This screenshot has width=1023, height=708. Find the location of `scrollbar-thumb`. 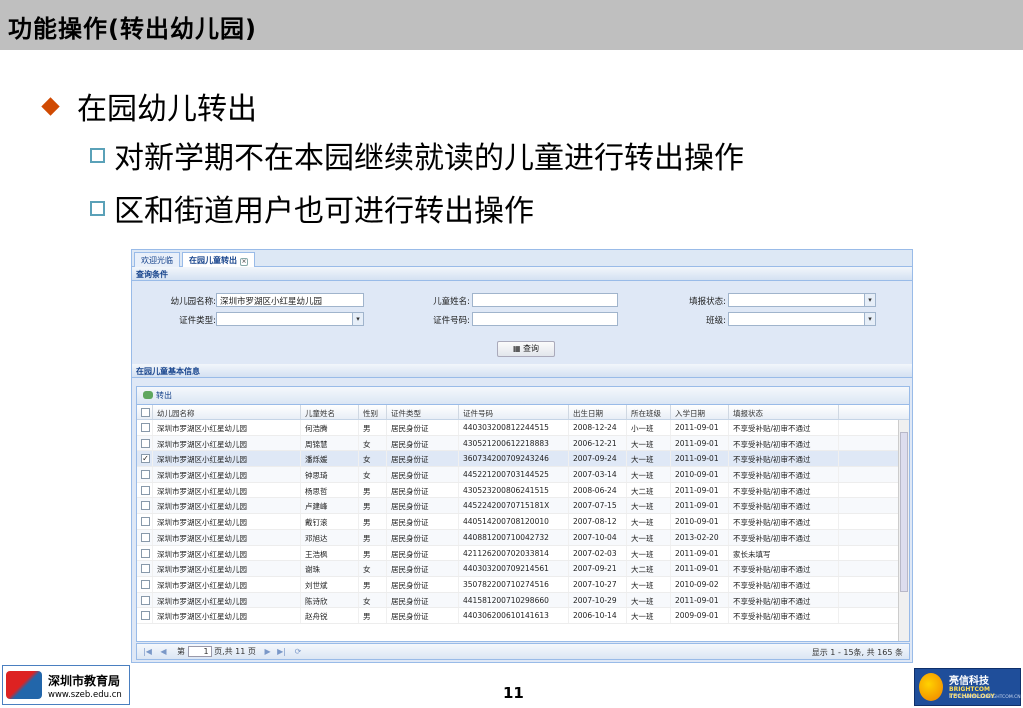

scrollbar-thumb is located at coordinates (904, 512).